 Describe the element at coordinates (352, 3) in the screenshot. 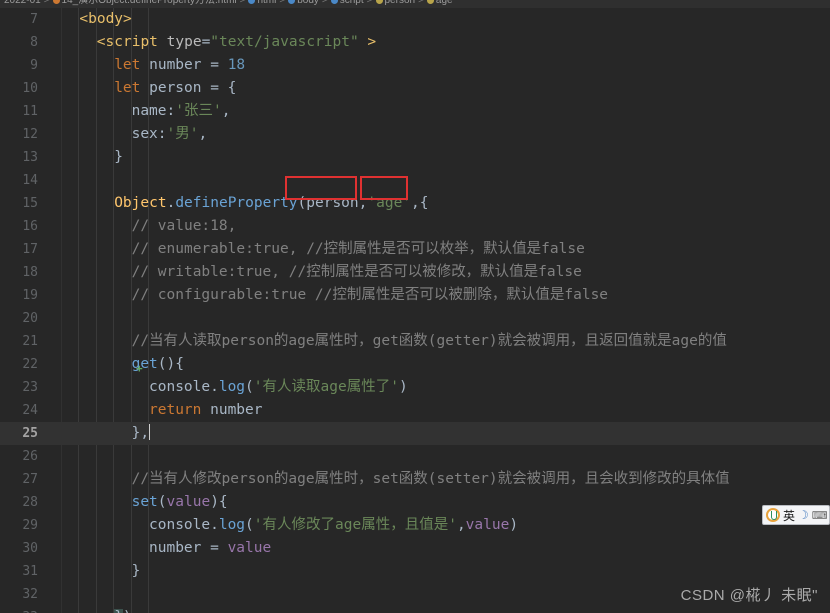

I see `breadcrumb-item: script` at that location.